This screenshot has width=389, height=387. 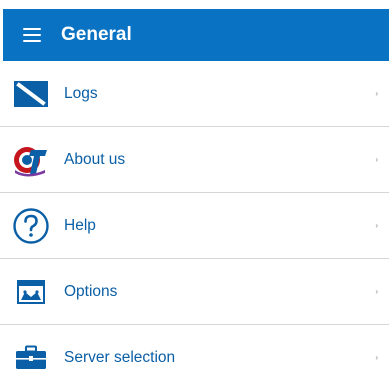 I want to click on list-item-label: Logs, so click(x=81, y=93).